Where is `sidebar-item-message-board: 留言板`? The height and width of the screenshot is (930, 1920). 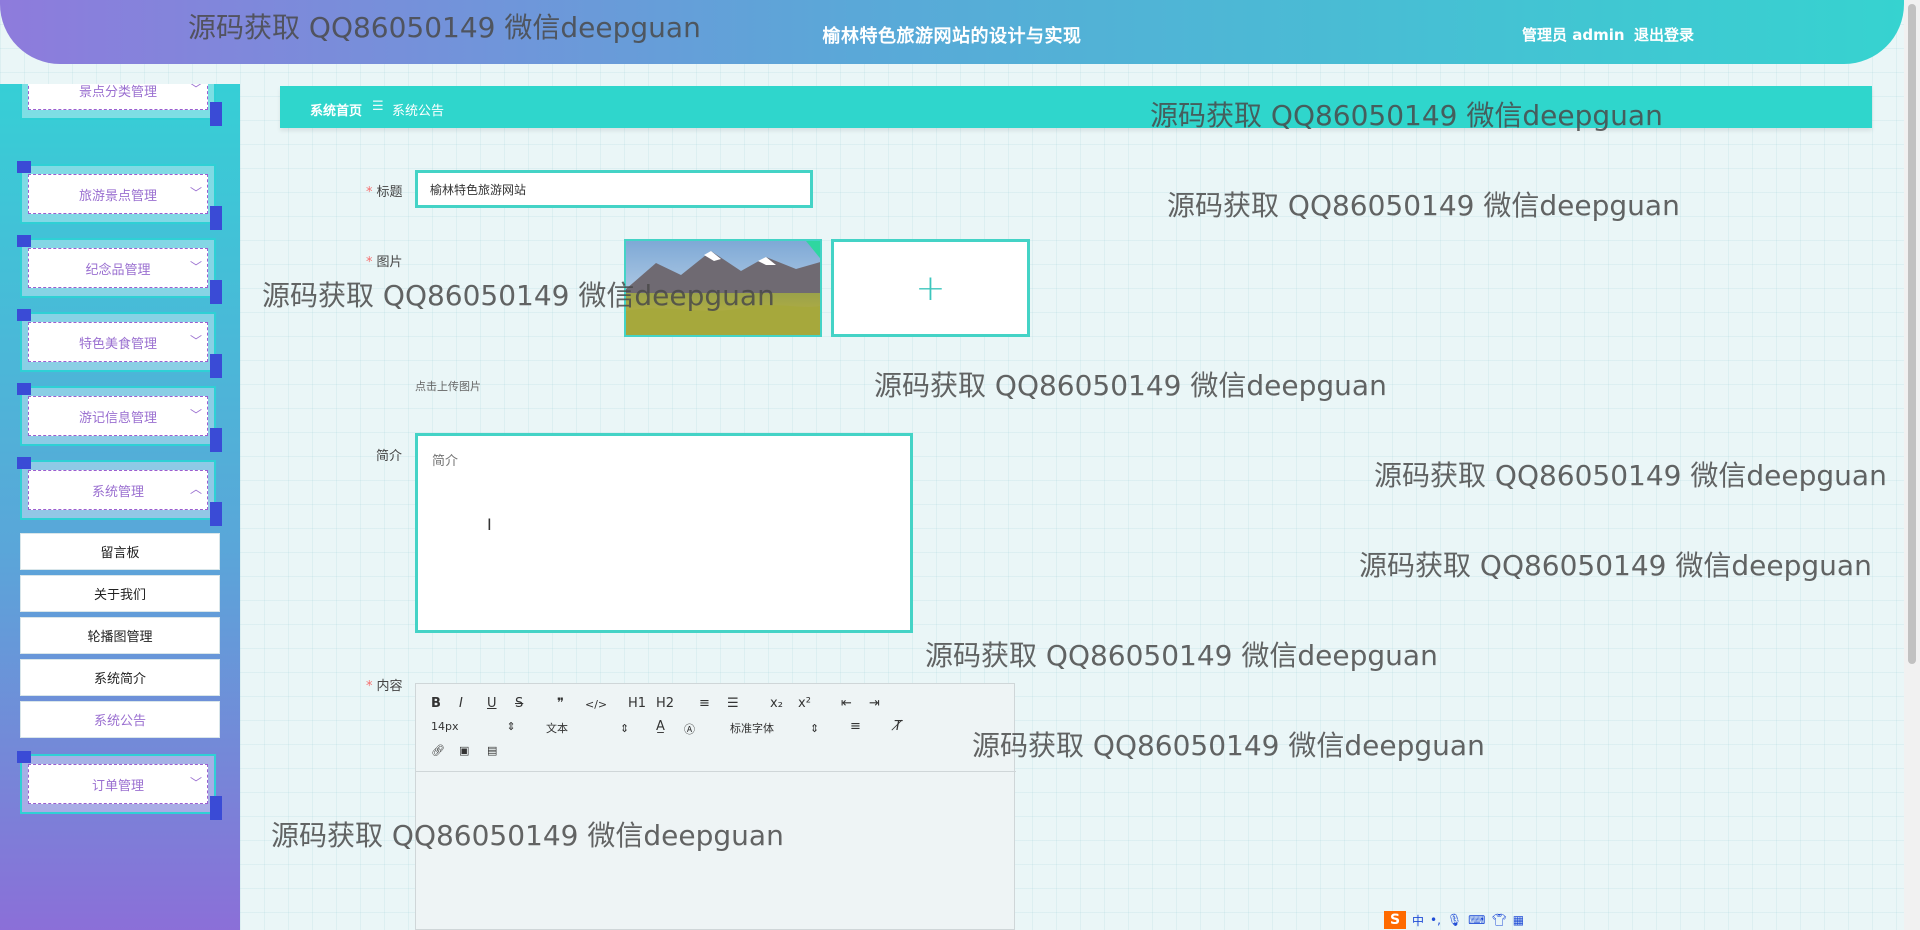
sidebar-item-message-board: 留言板 is located at coordinates (120, 551).